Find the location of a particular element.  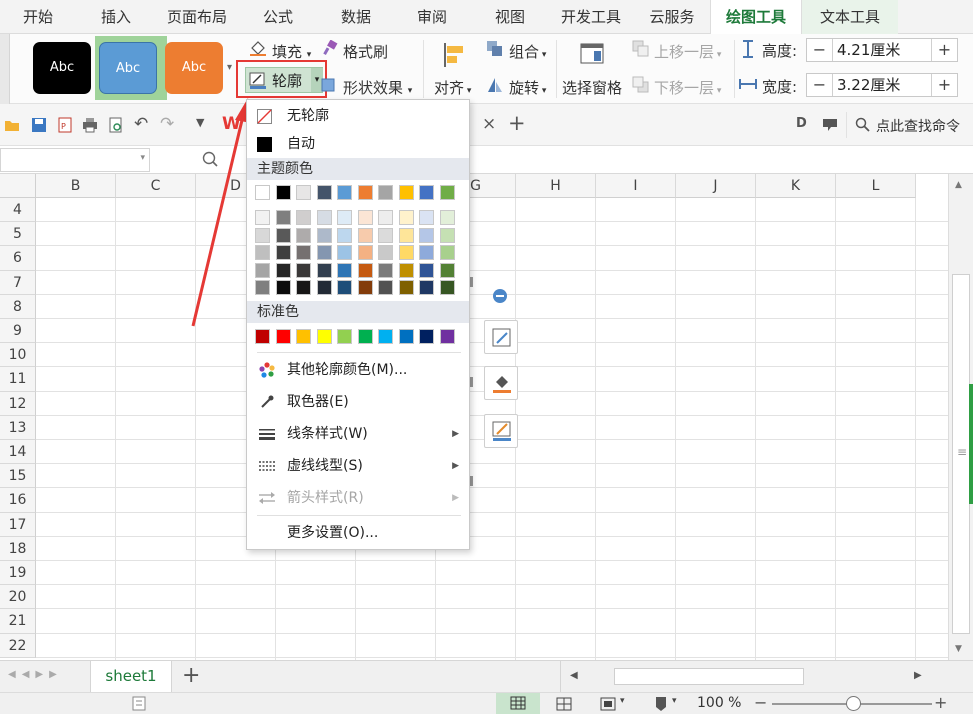

float-outline-button is located at coordinates (501, 431).